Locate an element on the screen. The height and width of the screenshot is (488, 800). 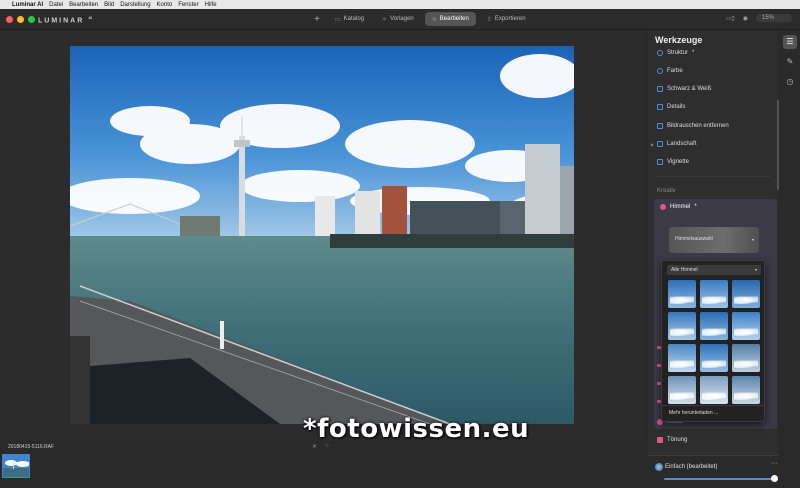
bw-icon is located at coordinates (660, 89).